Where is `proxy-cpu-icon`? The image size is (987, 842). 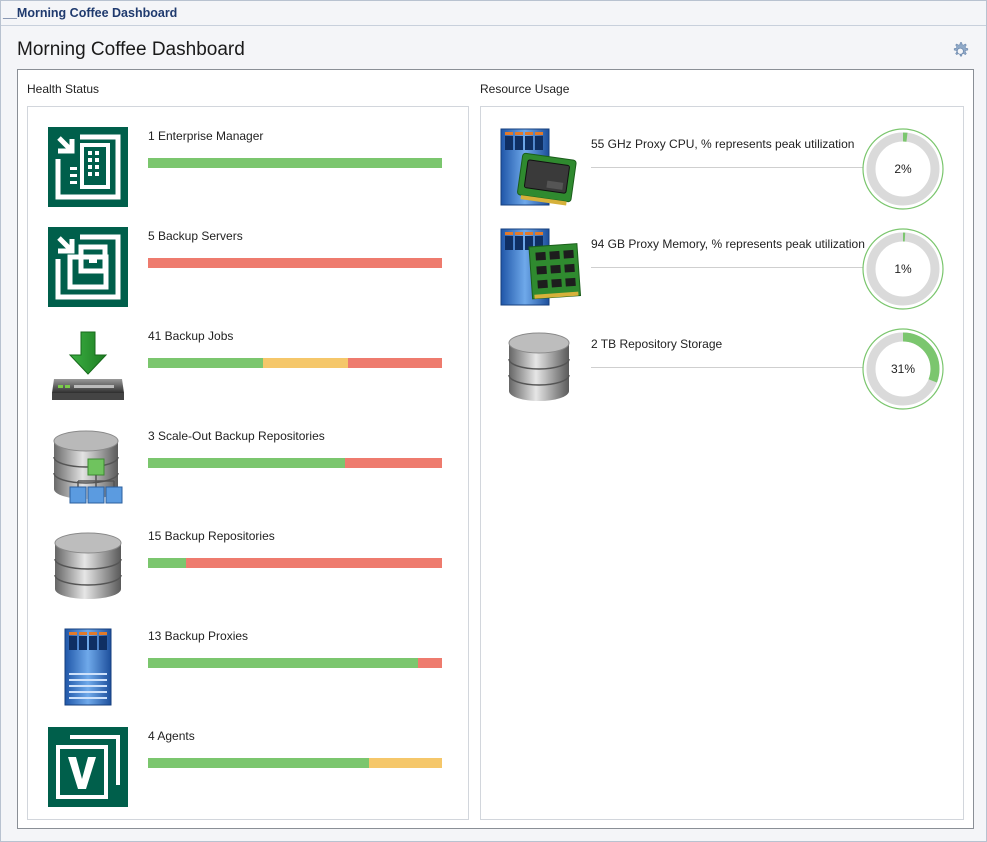 proxy-cpu-icon is located at coordinates (538, 167).